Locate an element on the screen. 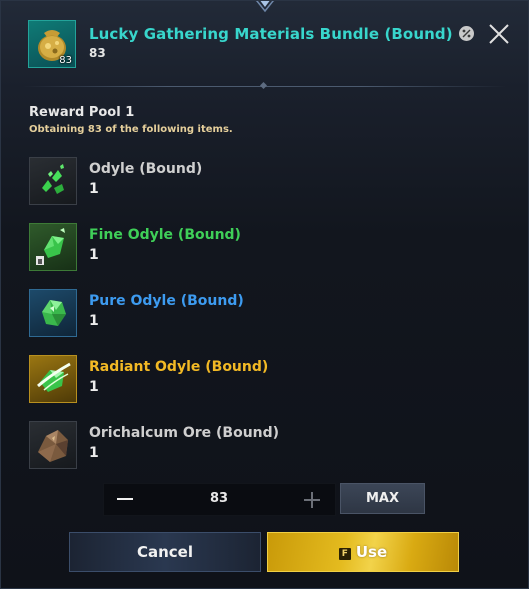 The image size is (529, 589). orichalcum-ore-icon is located at coordinates (53, 445).